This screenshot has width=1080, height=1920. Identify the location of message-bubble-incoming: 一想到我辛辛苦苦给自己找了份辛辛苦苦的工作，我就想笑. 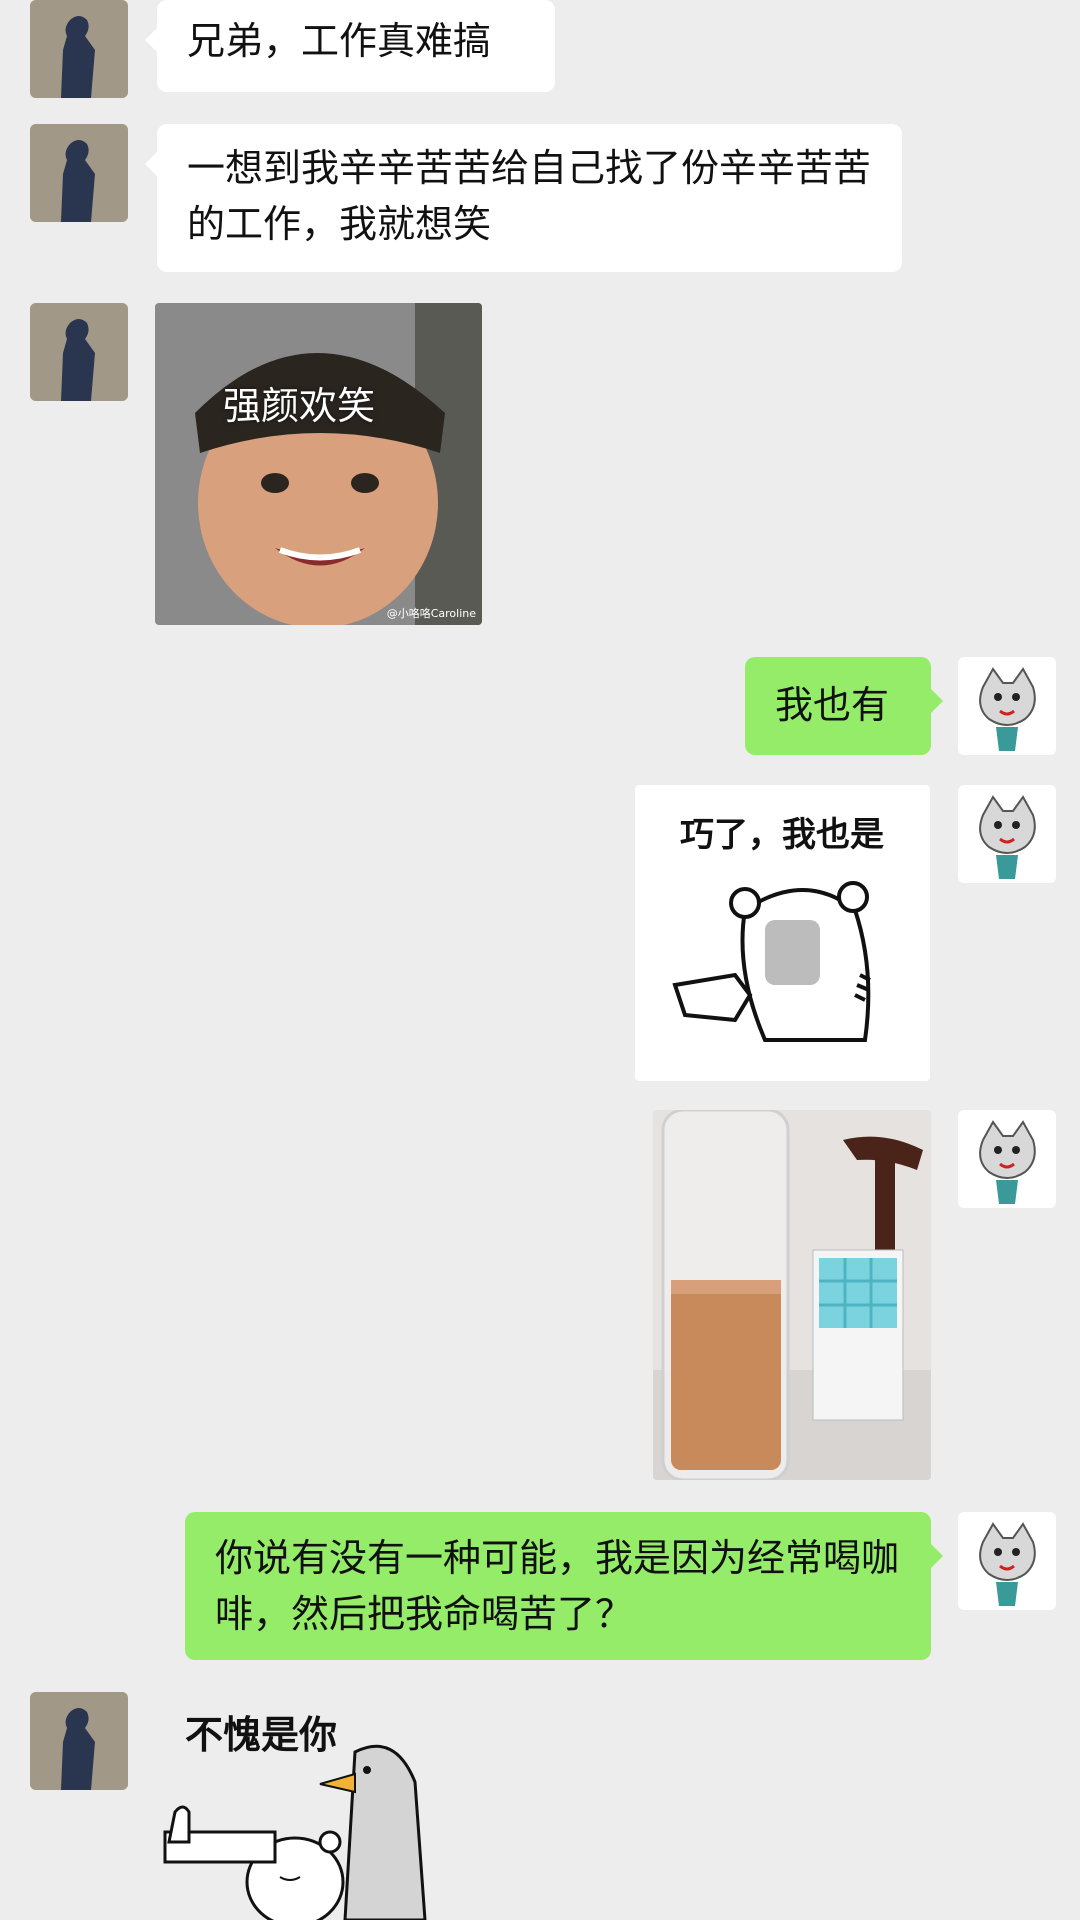
(523, 198).